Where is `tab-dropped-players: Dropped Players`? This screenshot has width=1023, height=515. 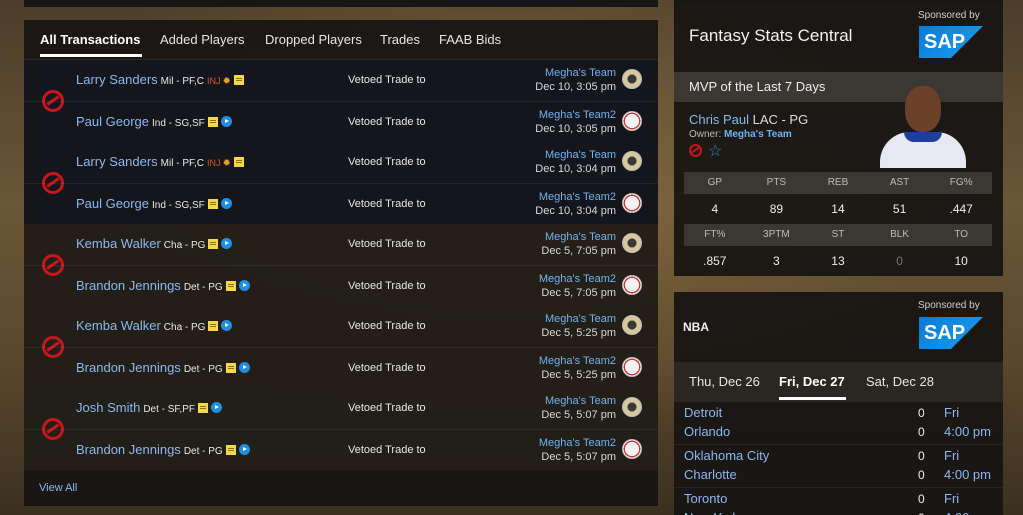
tab-dropped-players: Dropped Players is located at coordinates (313, 39).